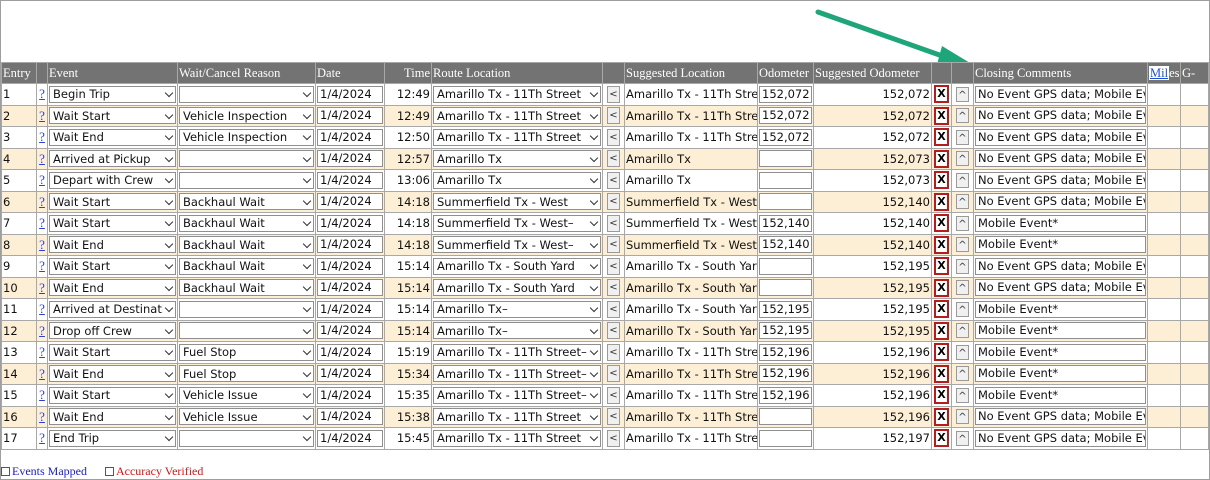  I want to click on header-suggested-location: Suggested Location, so click(691, 73).